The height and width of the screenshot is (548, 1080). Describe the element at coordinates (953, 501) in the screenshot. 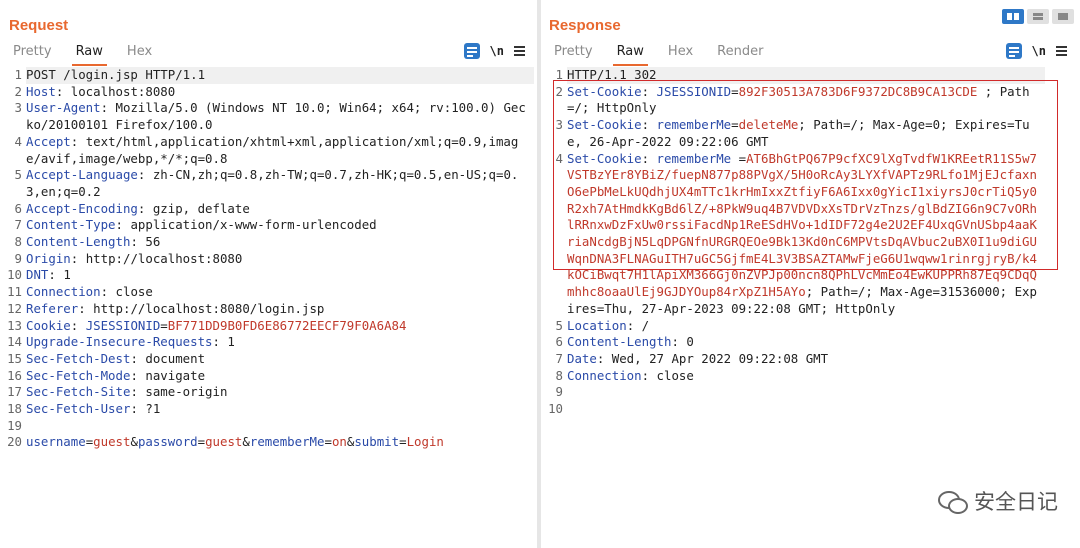

I see `wechat-icon` at that location.